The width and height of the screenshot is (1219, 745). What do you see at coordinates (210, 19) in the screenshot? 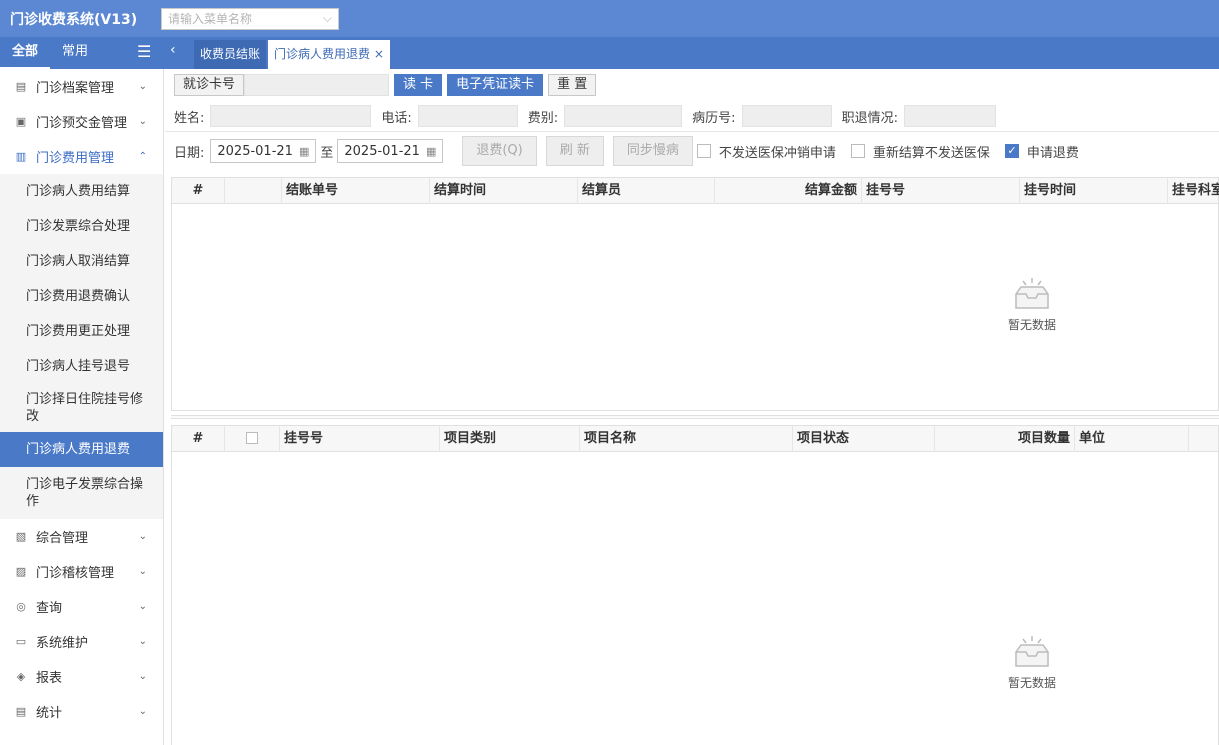
I see `menu-search-placeholder: 请输入菜单名称` at bounding box center [210, 19].